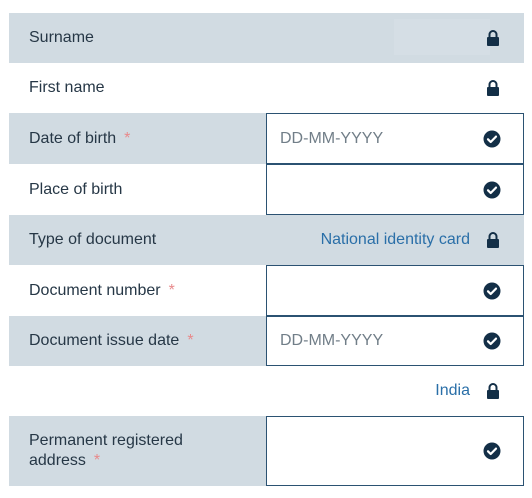 Image resolution: width=532 pixels, height=498 pixels. I want to click on document-issue-date-field, so click(395, 341).